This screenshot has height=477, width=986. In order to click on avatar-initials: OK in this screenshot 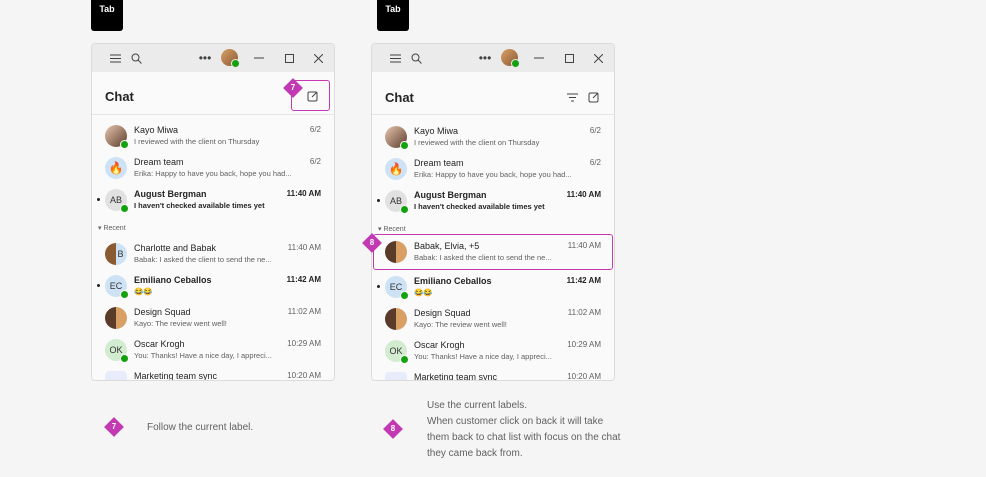, I will do `click(116, 350)`.